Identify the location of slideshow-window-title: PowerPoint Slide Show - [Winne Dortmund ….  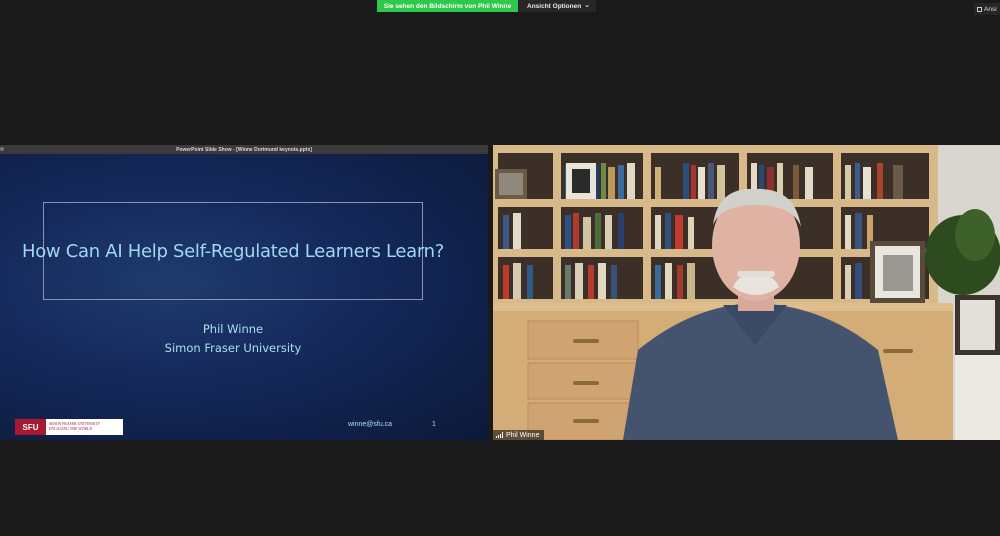
(244, 149).